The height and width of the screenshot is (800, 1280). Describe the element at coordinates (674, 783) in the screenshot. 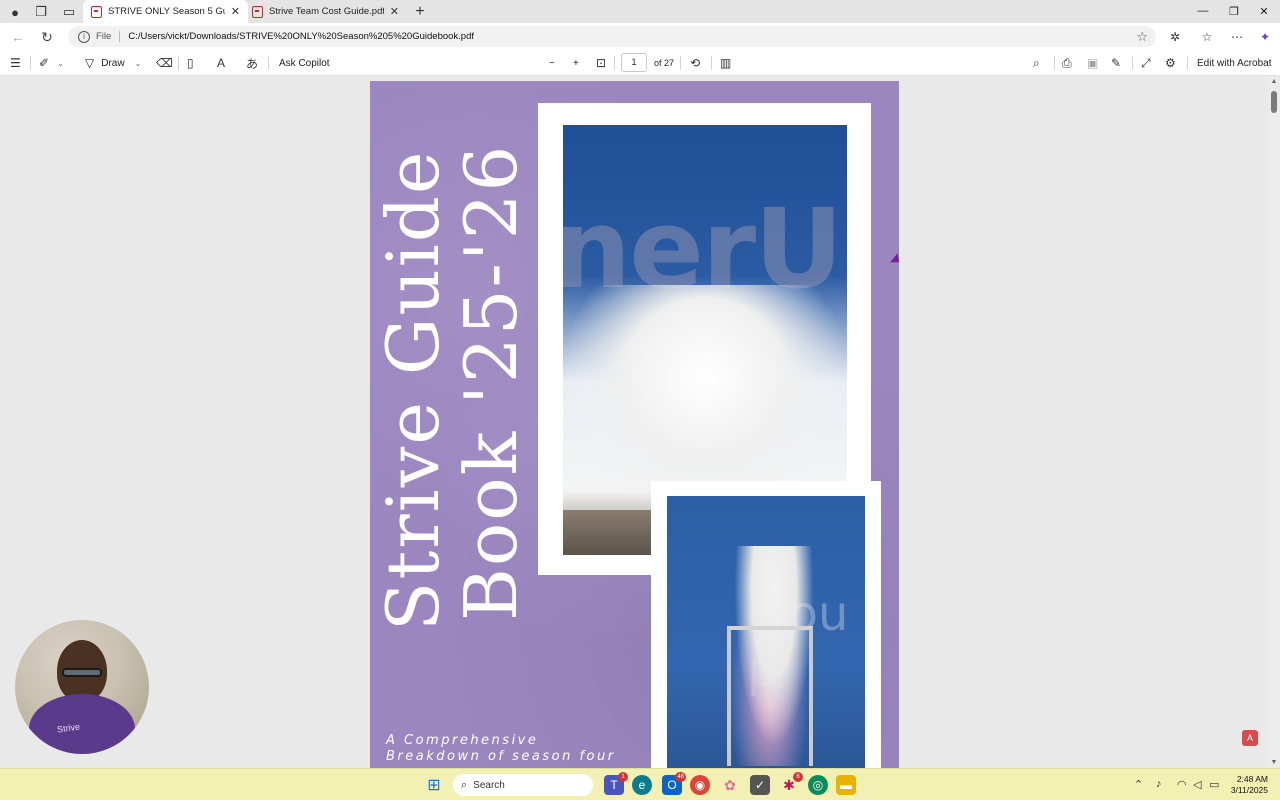

I see `outlook-icon: O 48` at that location.